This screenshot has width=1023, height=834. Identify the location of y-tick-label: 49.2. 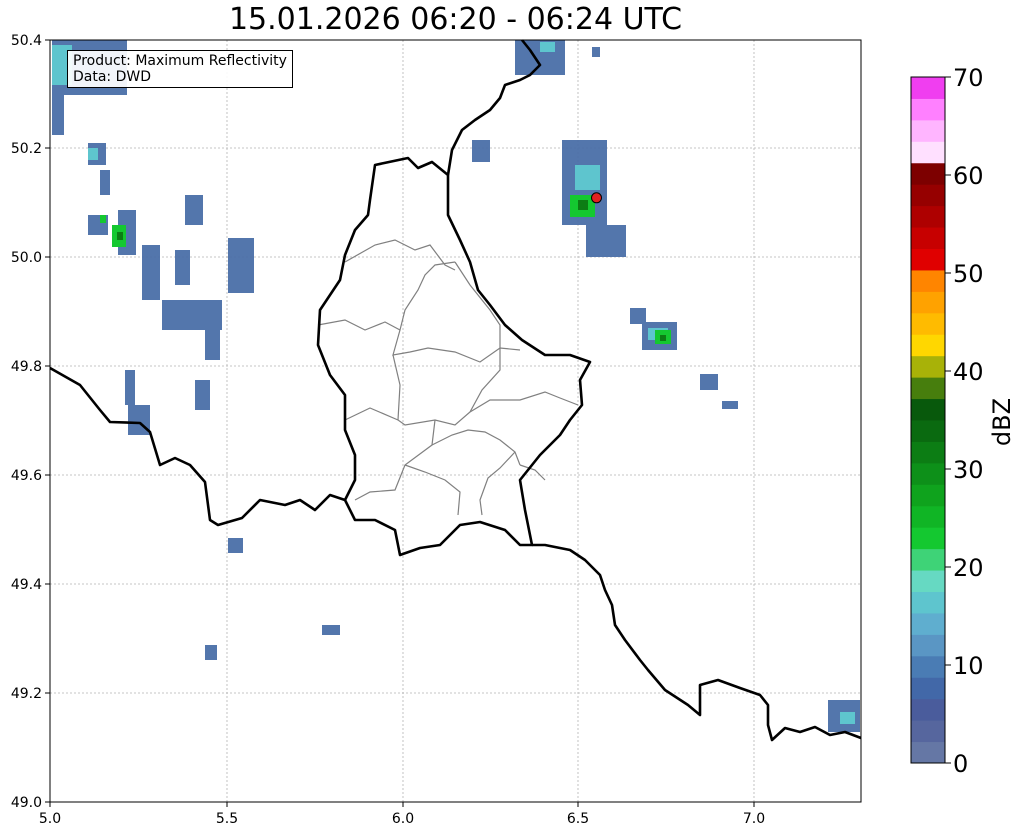
(26, 694).